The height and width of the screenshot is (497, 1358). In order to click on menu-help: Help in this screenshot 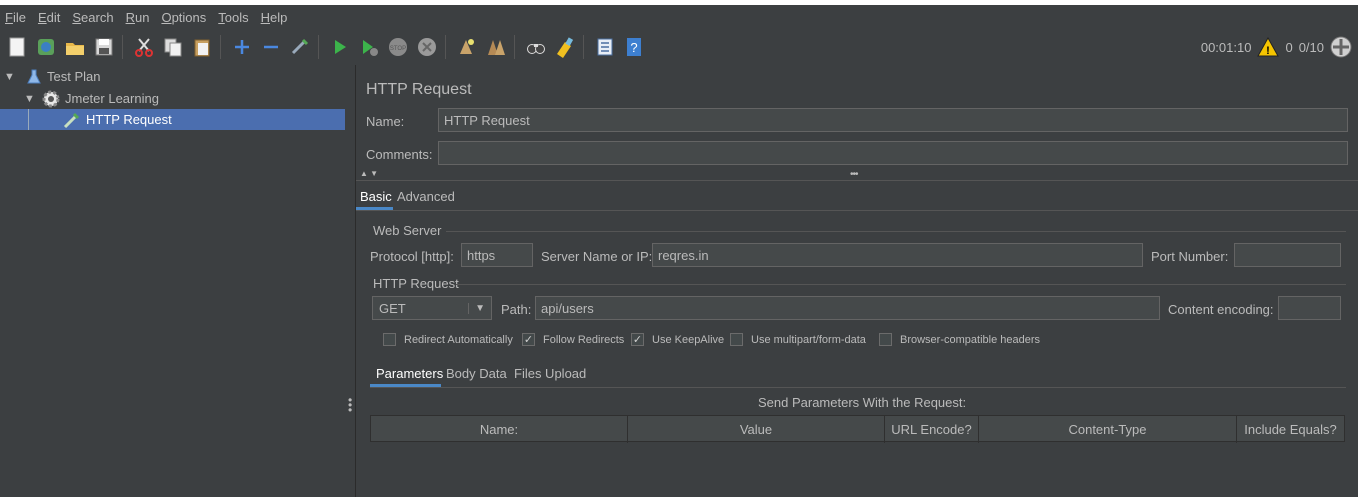, I will do `click(275, 17)`.